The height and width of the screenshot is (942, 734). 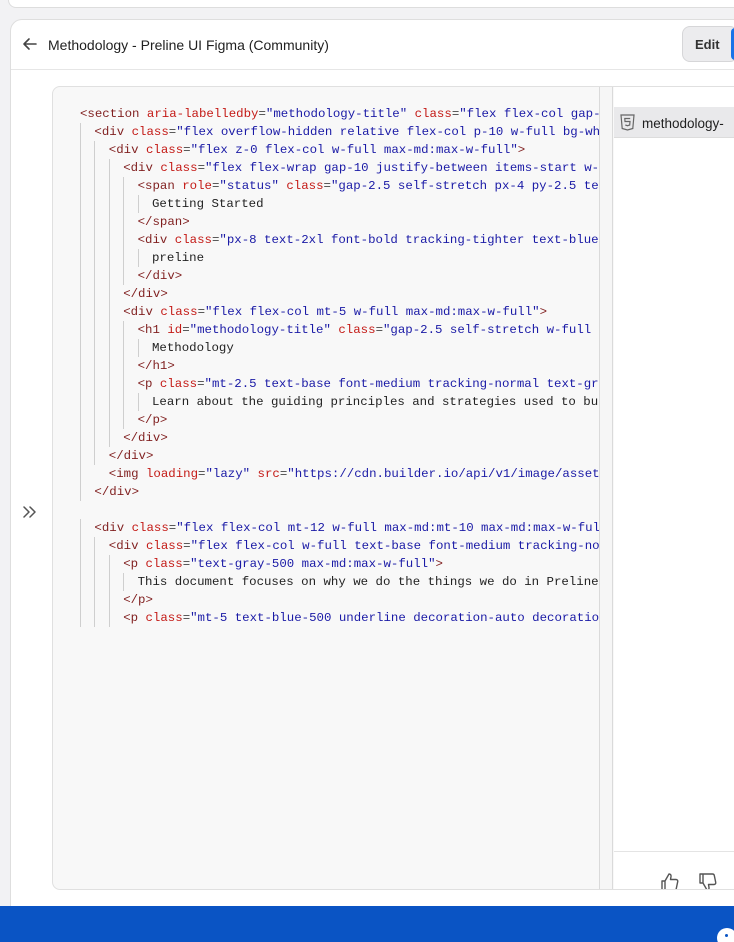 What do you see at coordinates (674, 122) in the screenshot?
I see `file-tab: methodology-` at bounding box center [674, 122].